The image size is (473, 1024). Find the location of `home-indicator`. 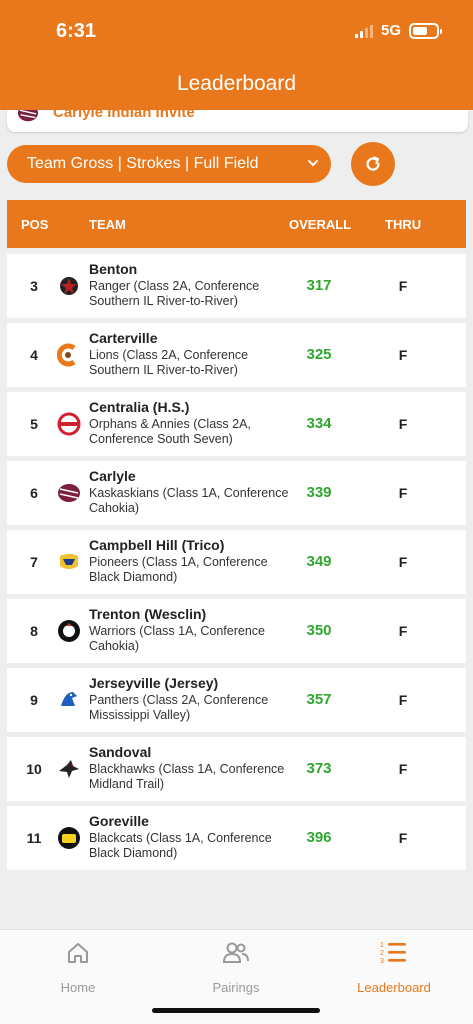

home-indicator is located at coordinates (236, 1010).